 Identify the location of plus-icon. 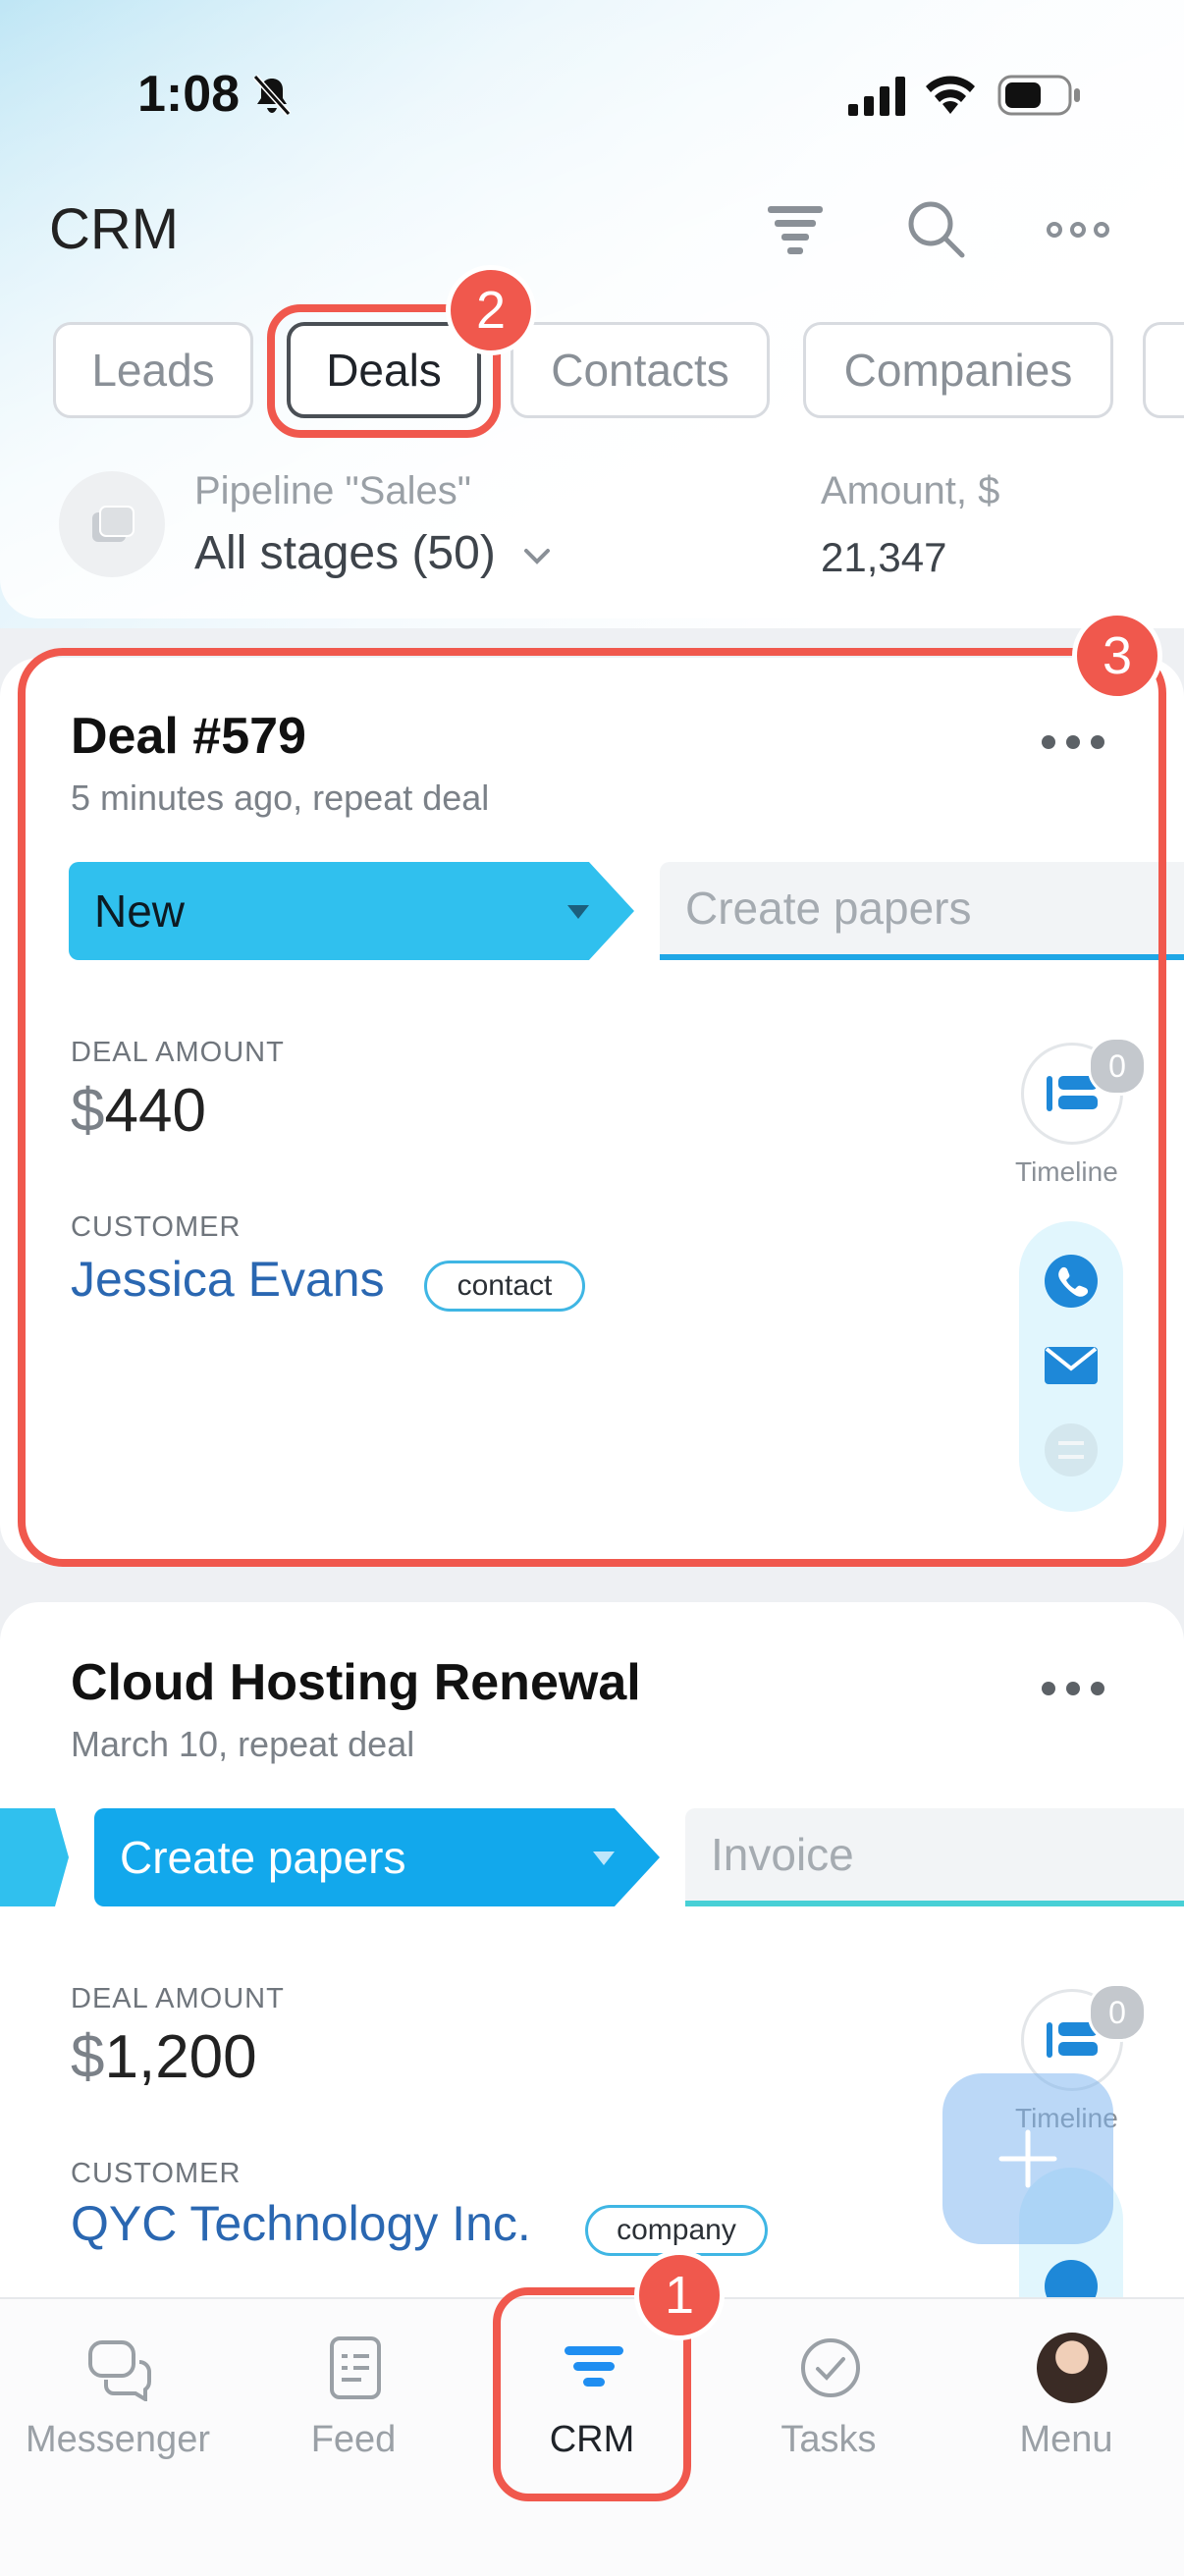
(1027, 2158).